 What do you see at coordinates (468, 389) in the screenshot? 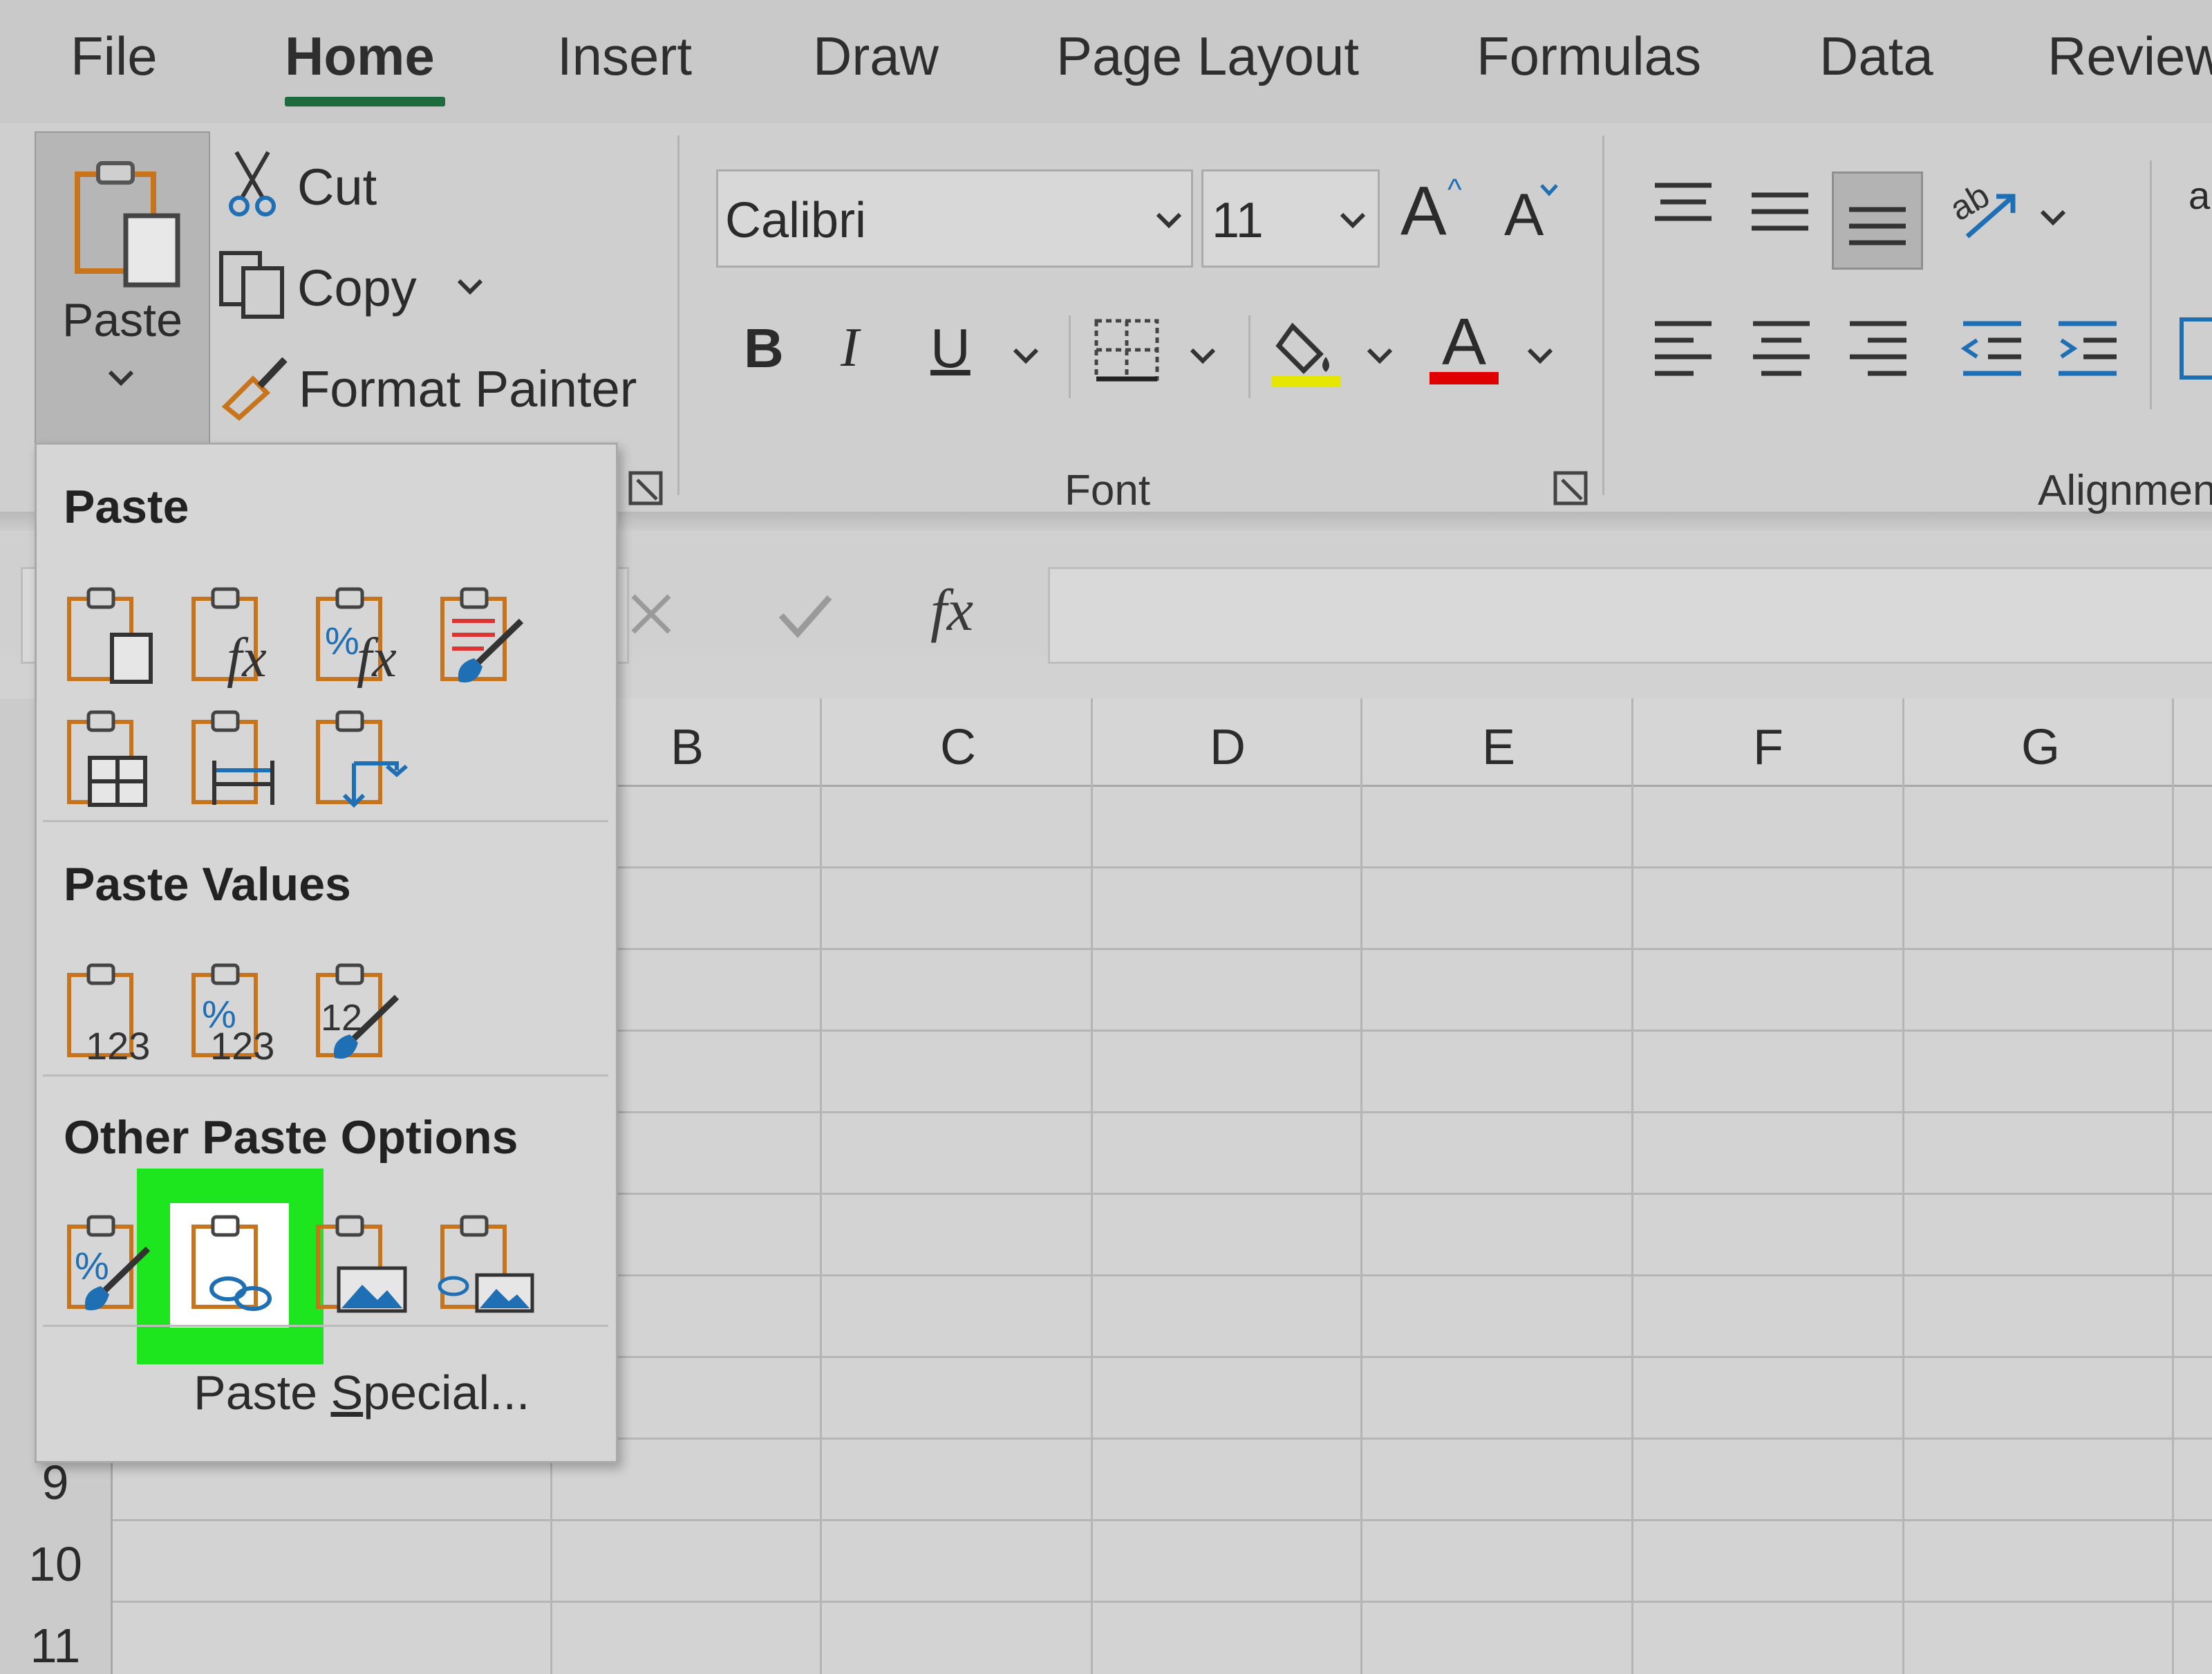
I see `format-painter-button: Format Painter` at bounding box center [468, 389].